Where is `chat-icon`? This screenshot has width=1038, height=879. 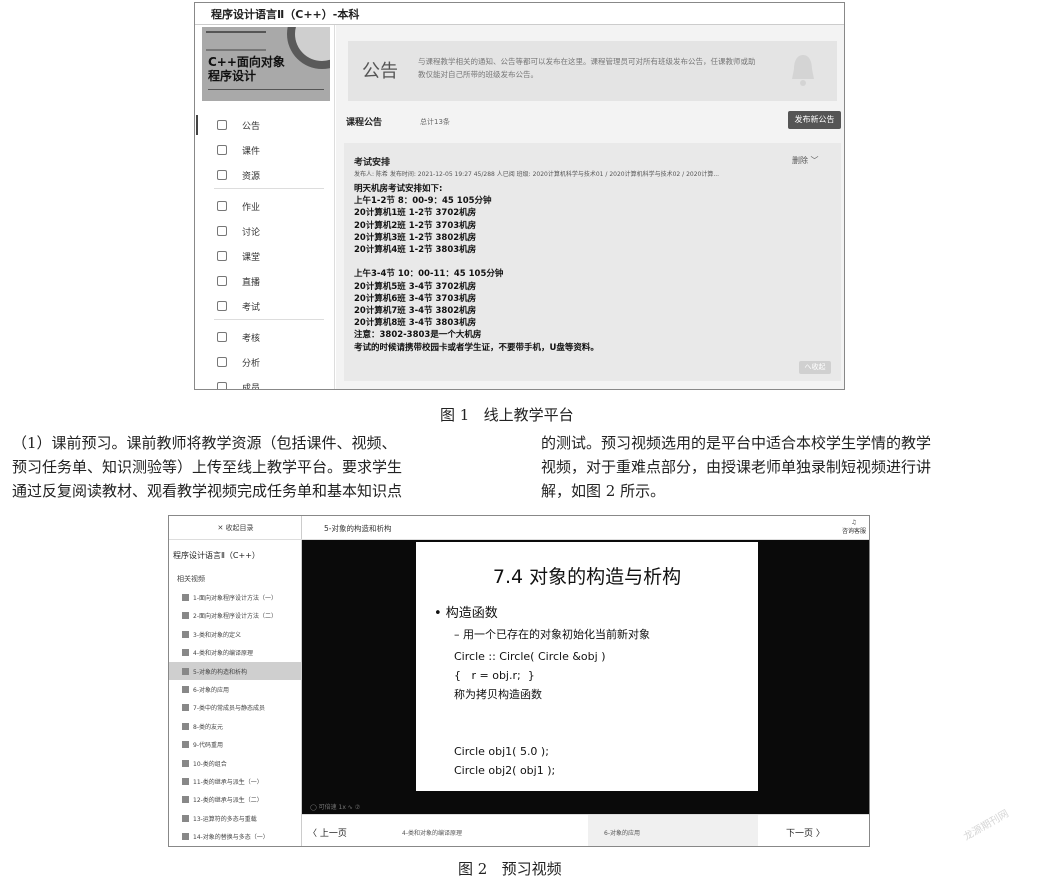
chat-icon is located at coordinates (222, 231).